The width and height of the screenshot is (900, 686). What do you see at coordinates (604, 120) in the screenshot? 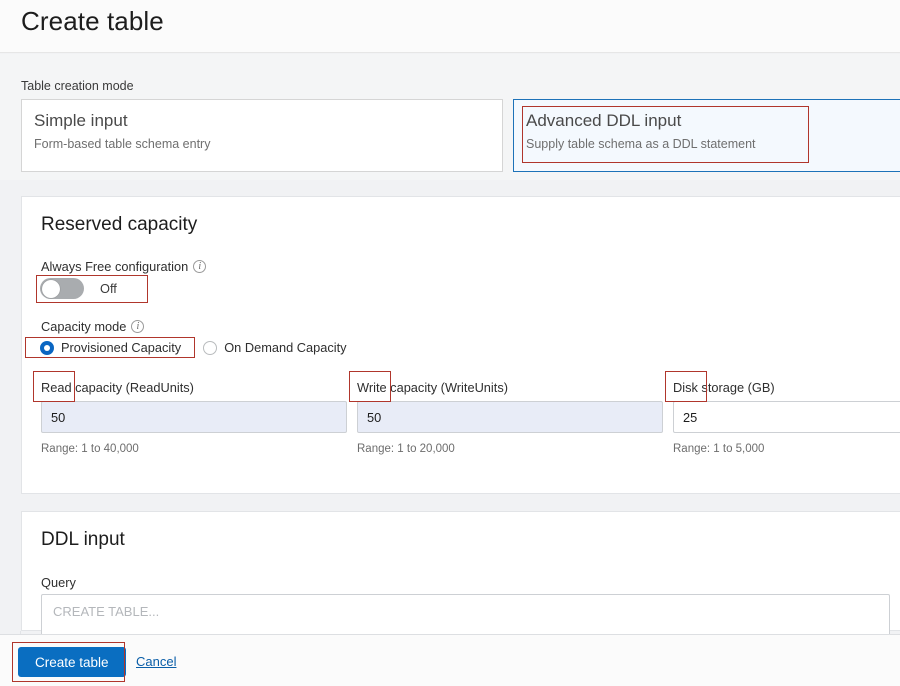
I see `mode-tile-advanced-ddl-input-title: Advanced DDL input` at bounding box center [604, 120].